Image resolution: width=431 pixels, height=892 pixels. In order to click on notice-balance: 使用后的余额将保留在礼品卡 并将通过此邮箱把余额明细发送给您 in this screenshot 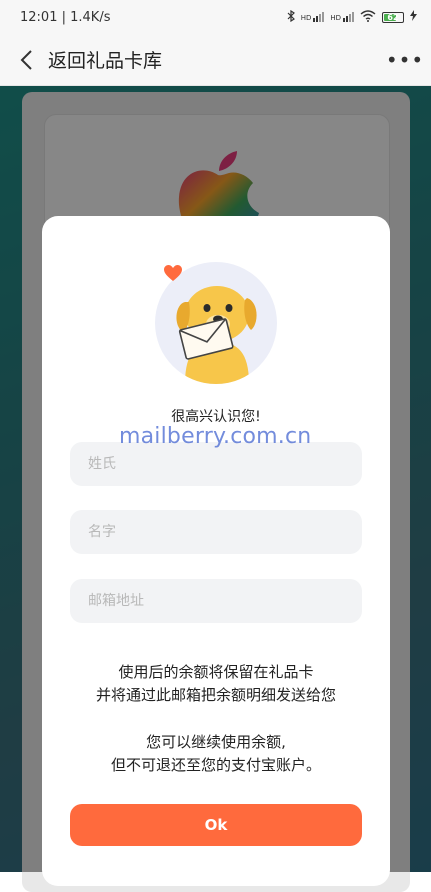, I will do `click(216, 684)`.